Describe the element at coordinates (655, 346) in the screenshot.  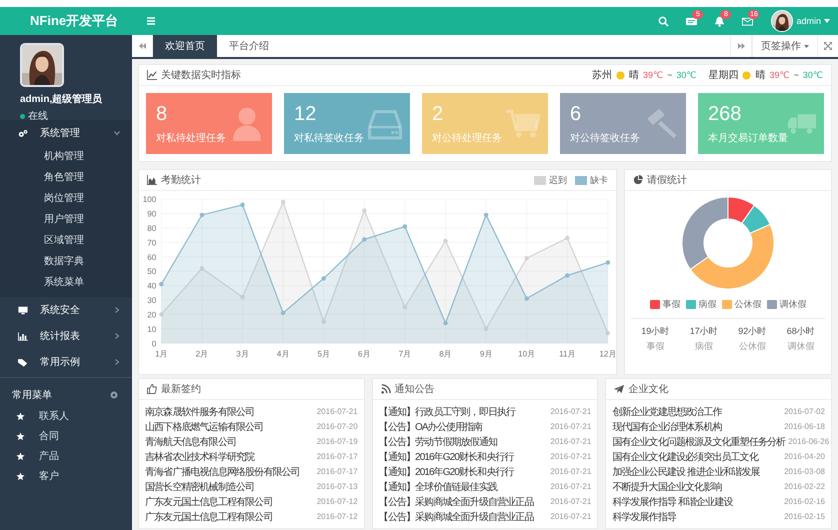
I see `total-label: 事假` at that location.